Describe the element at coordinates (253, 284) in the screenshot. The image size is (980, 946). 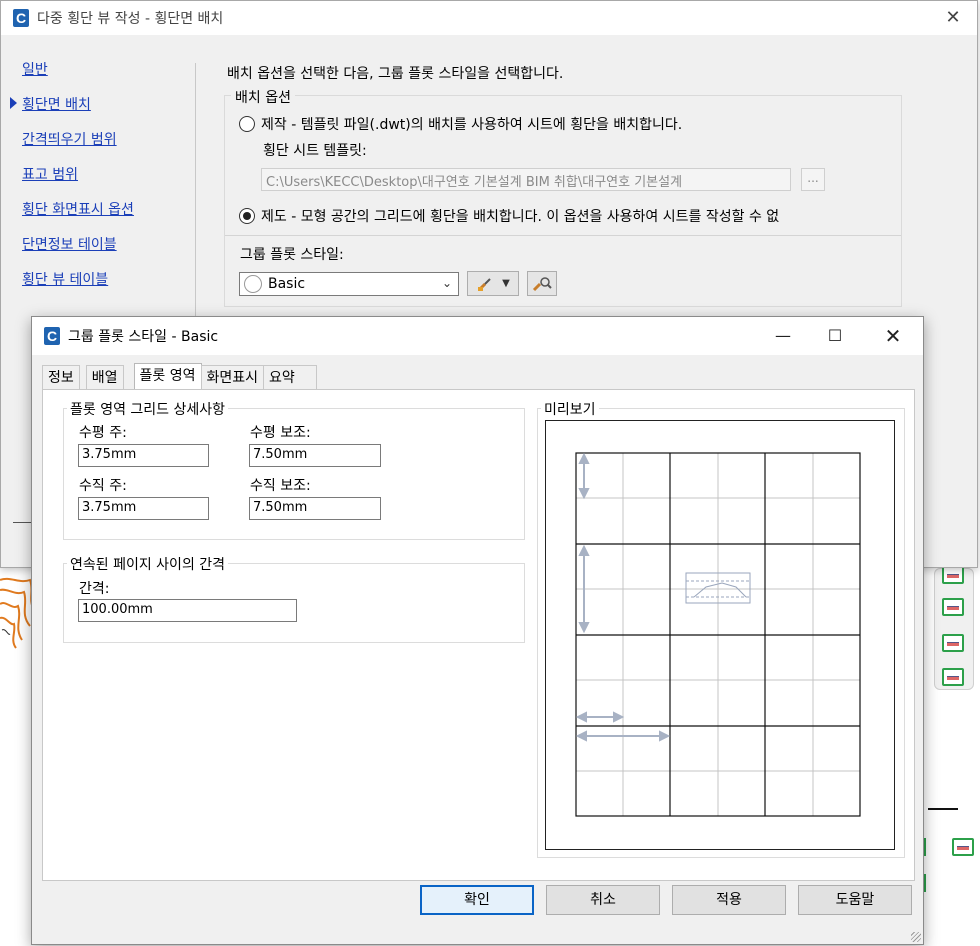
I see `plot-style-icon` at that location.